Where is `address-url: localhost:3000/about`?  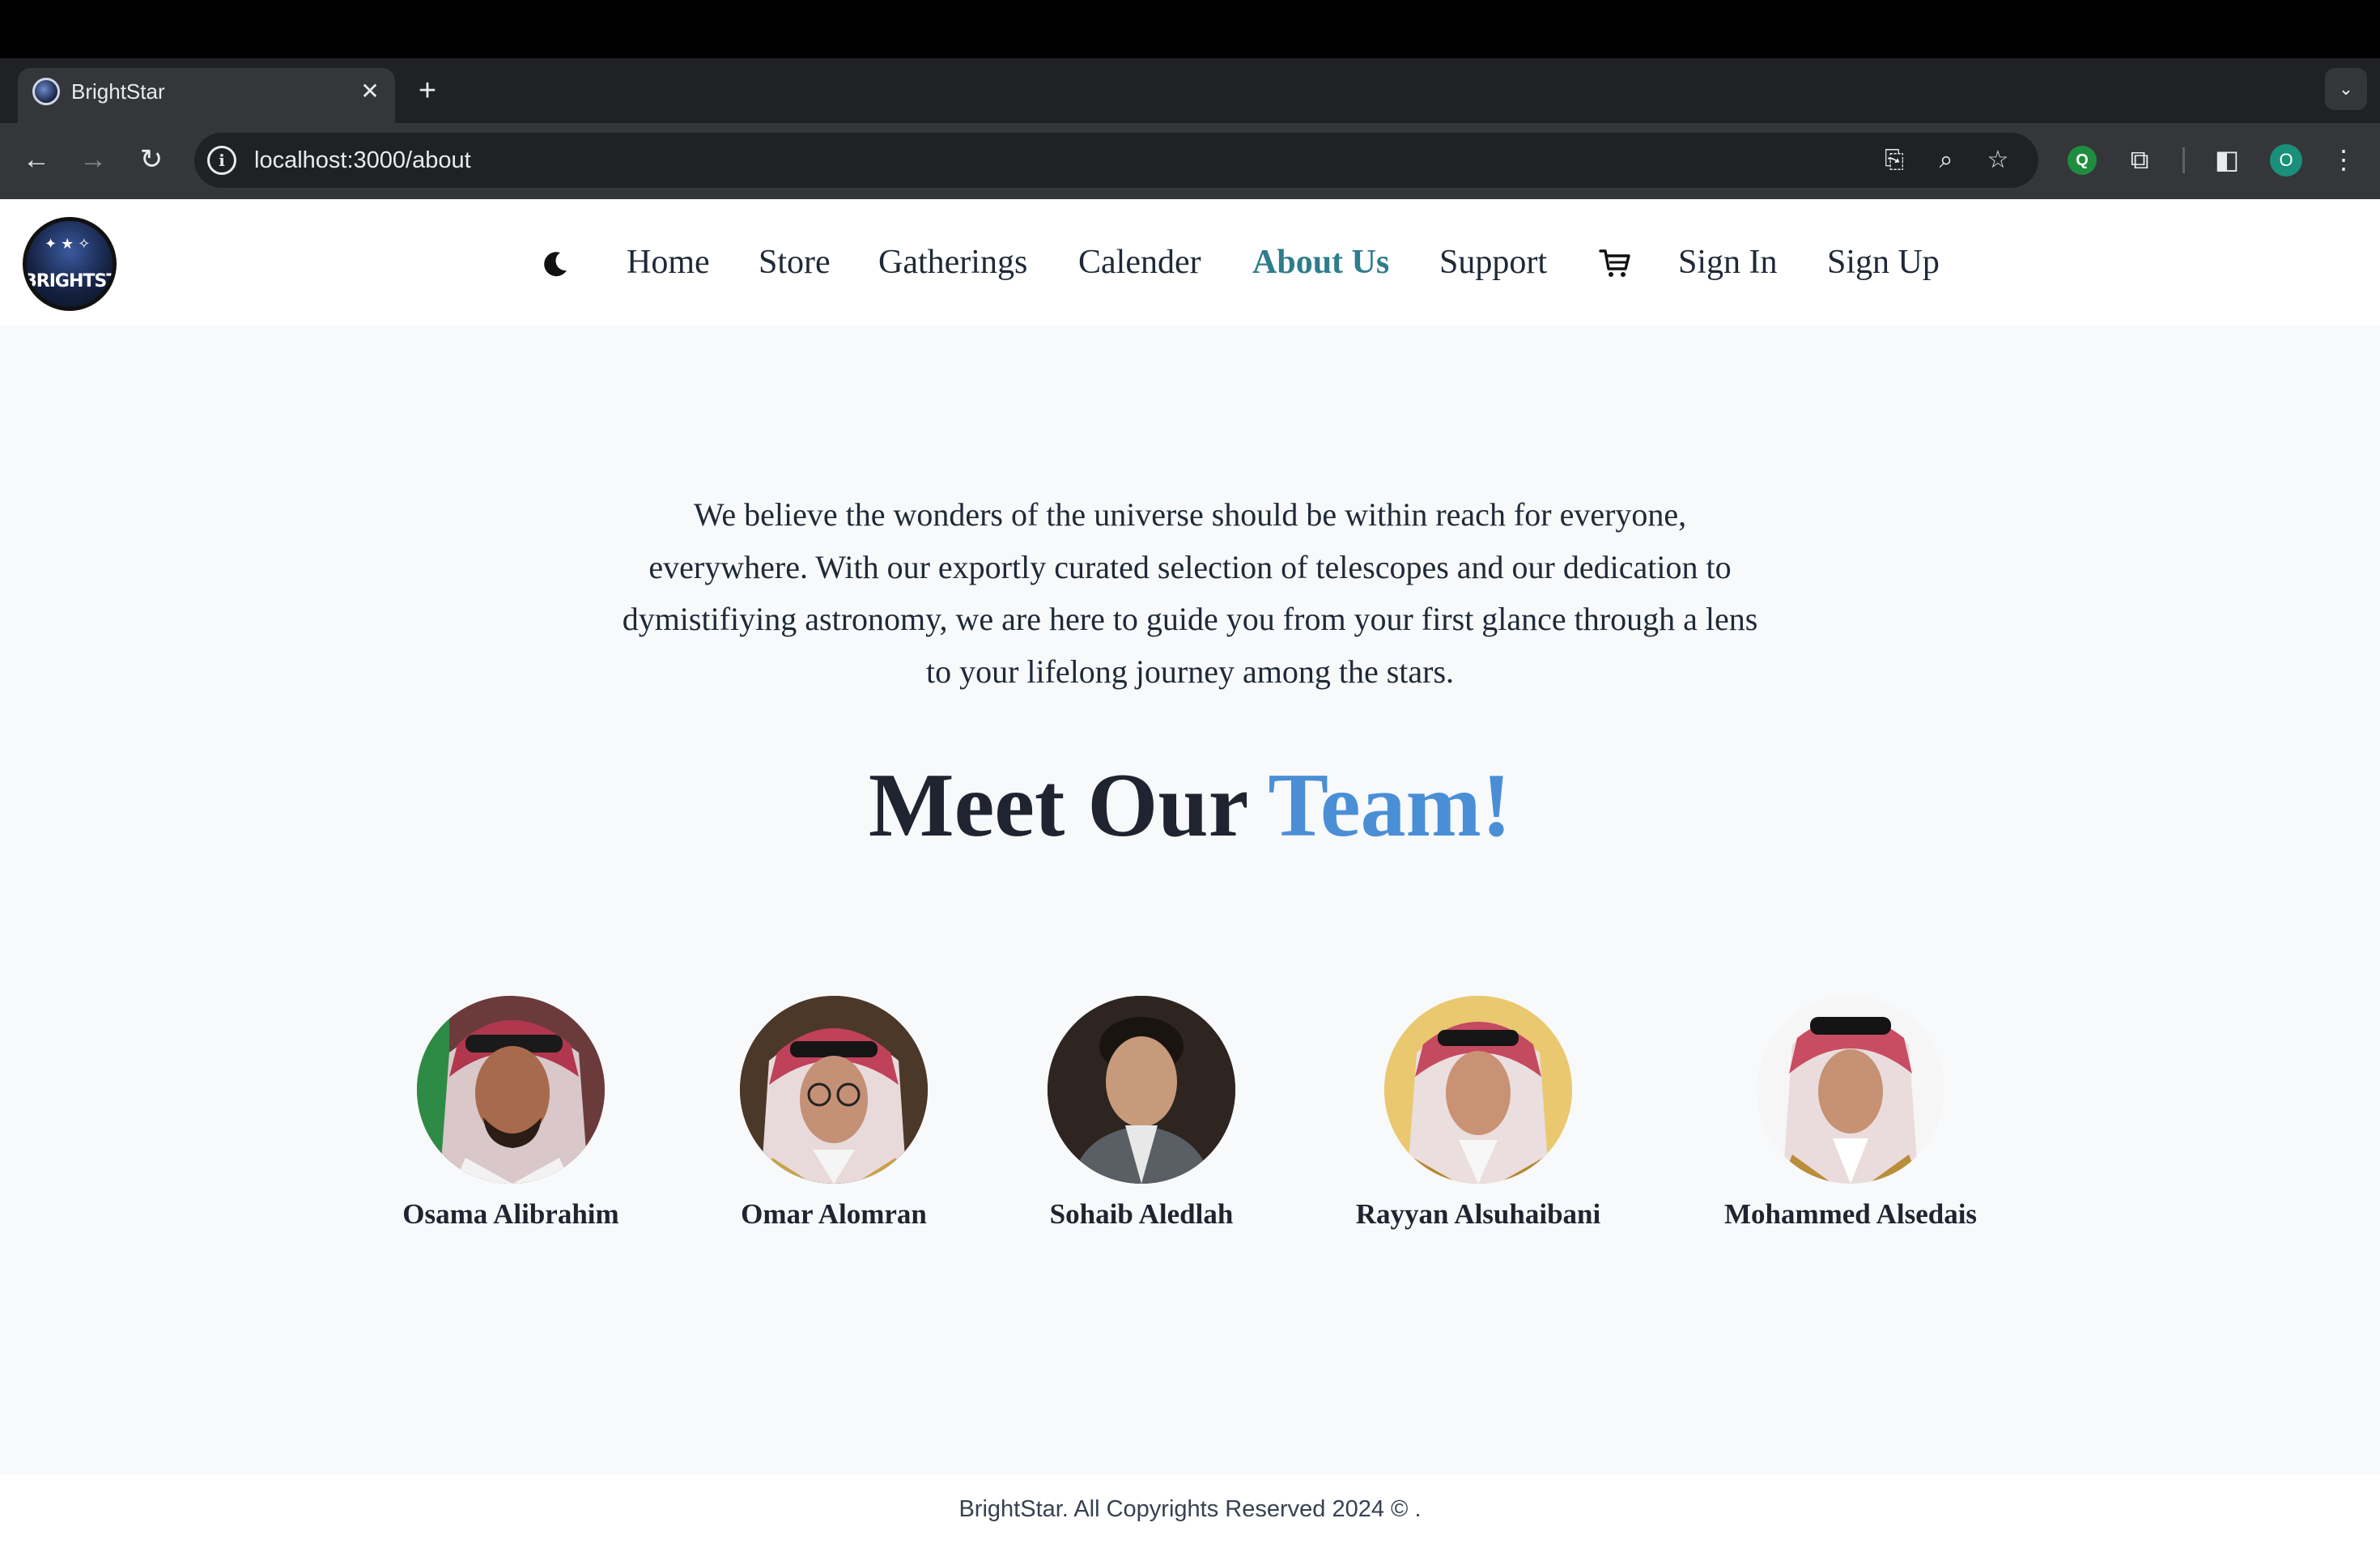
address-url: localhost:3000/about is located at coordinates (362, 160).